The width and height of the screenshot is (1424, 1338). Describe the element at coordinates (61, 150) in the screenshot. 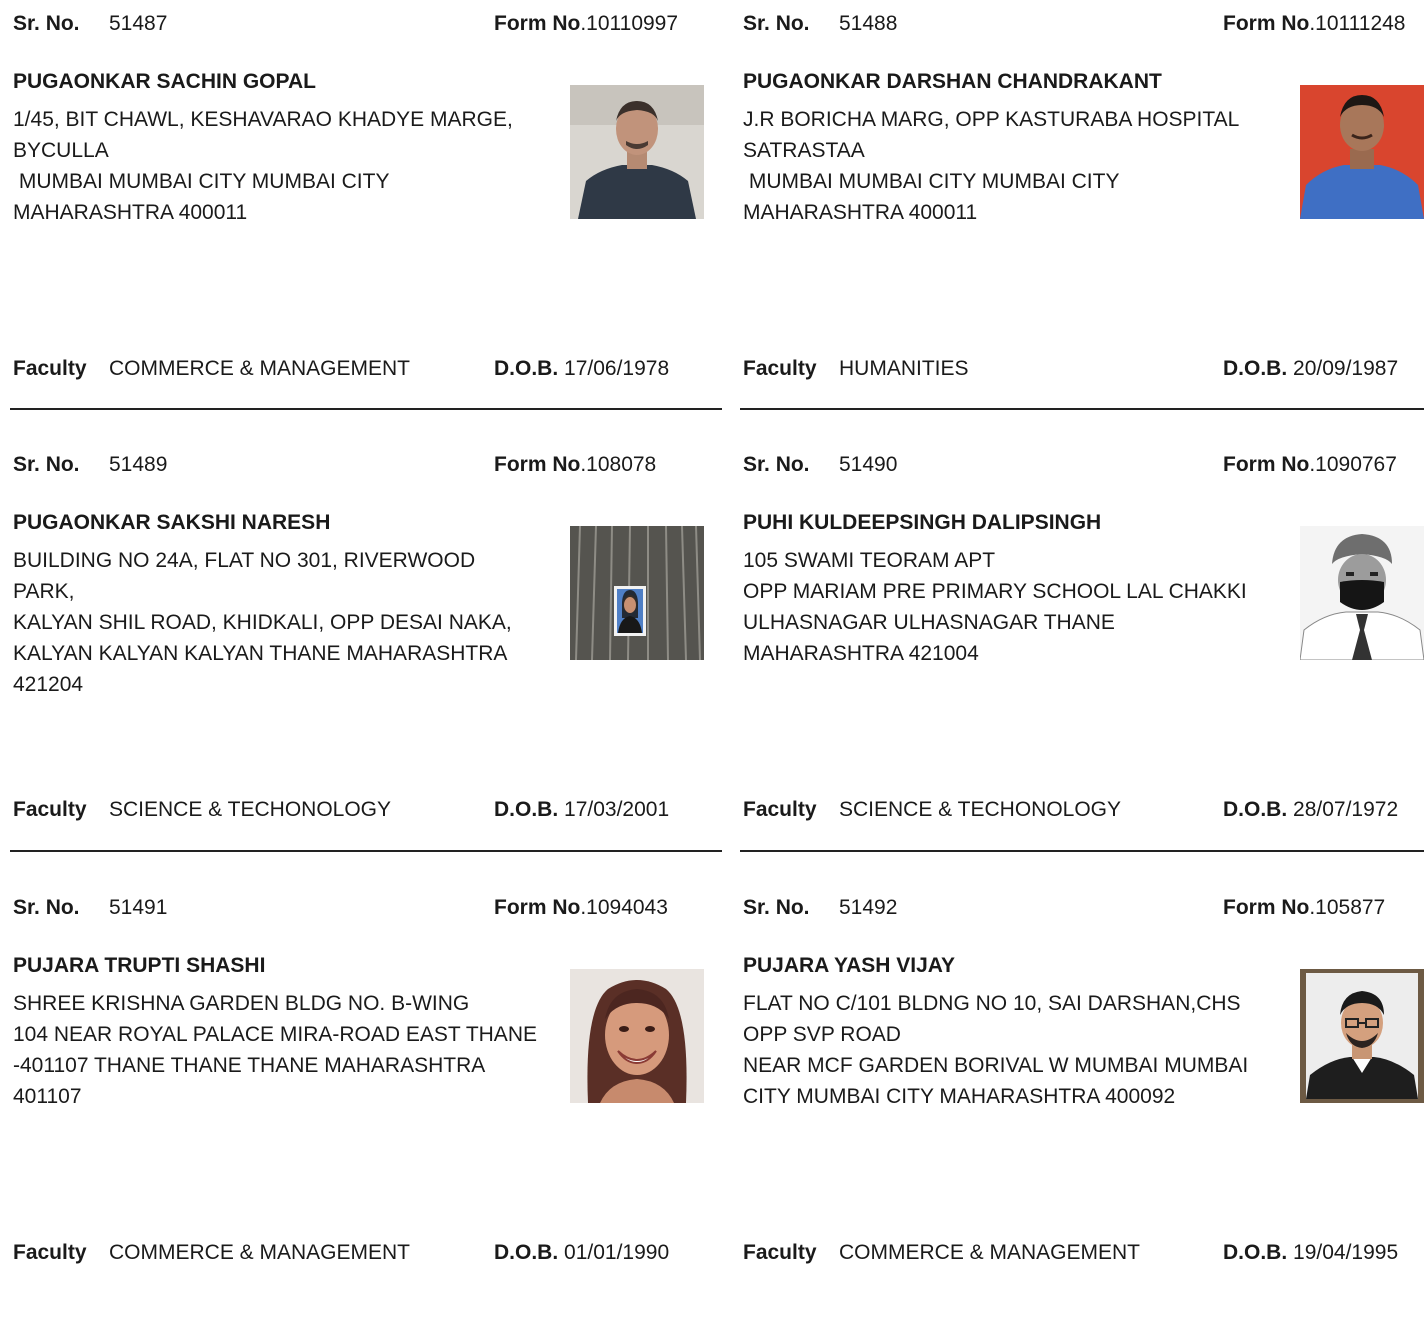

I see `address-line: BYCULLA` at that location.